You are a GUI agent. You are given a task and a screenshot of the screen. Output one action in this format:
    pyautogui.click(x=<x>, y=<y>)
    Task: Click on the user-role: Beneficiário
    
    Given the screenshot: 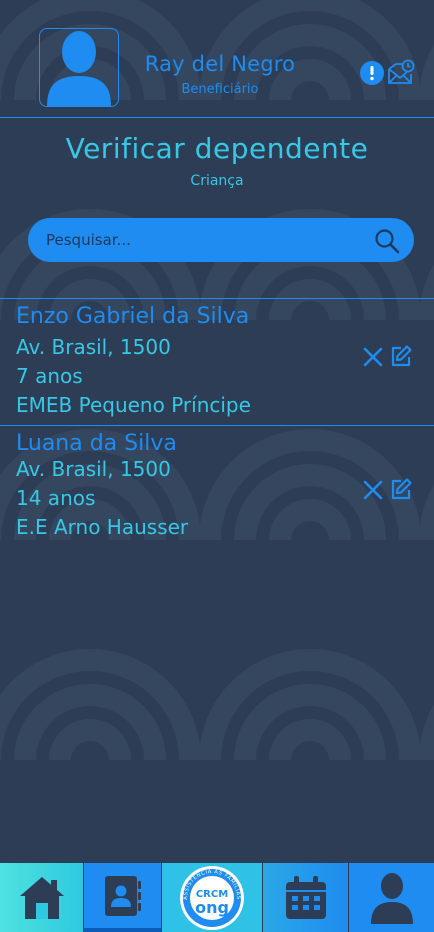 What is the action you would take?
    pyautogui.click(x=220, y=89)
    